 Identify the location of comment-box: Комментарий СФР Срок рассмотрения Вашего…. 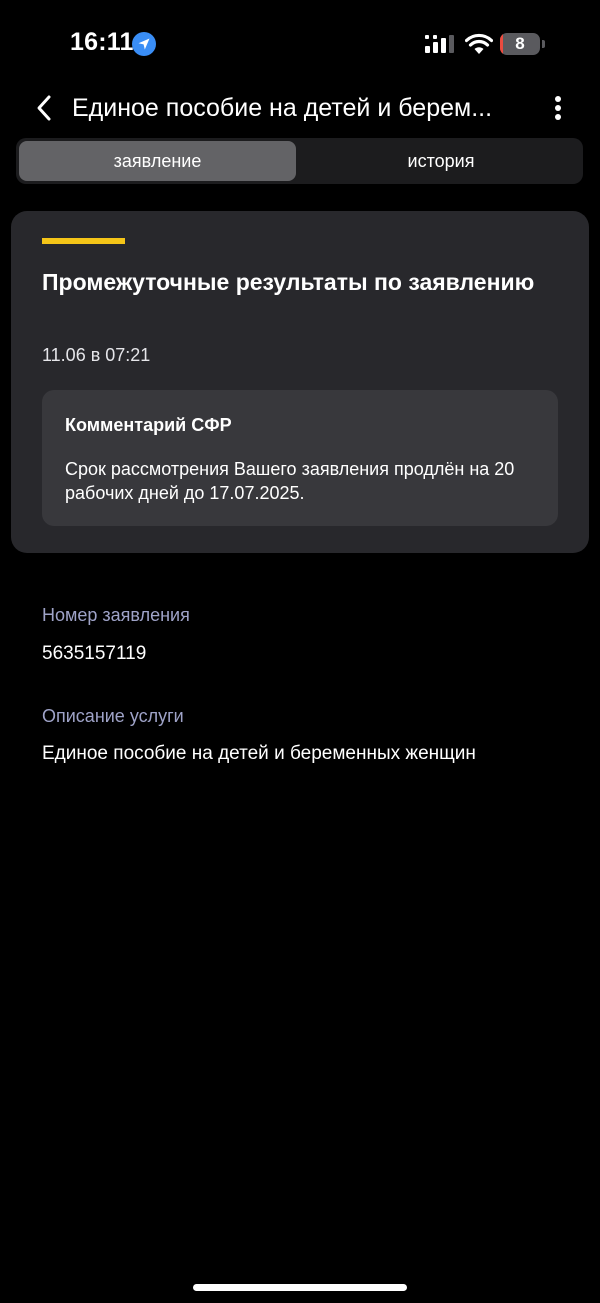
(300, 458).